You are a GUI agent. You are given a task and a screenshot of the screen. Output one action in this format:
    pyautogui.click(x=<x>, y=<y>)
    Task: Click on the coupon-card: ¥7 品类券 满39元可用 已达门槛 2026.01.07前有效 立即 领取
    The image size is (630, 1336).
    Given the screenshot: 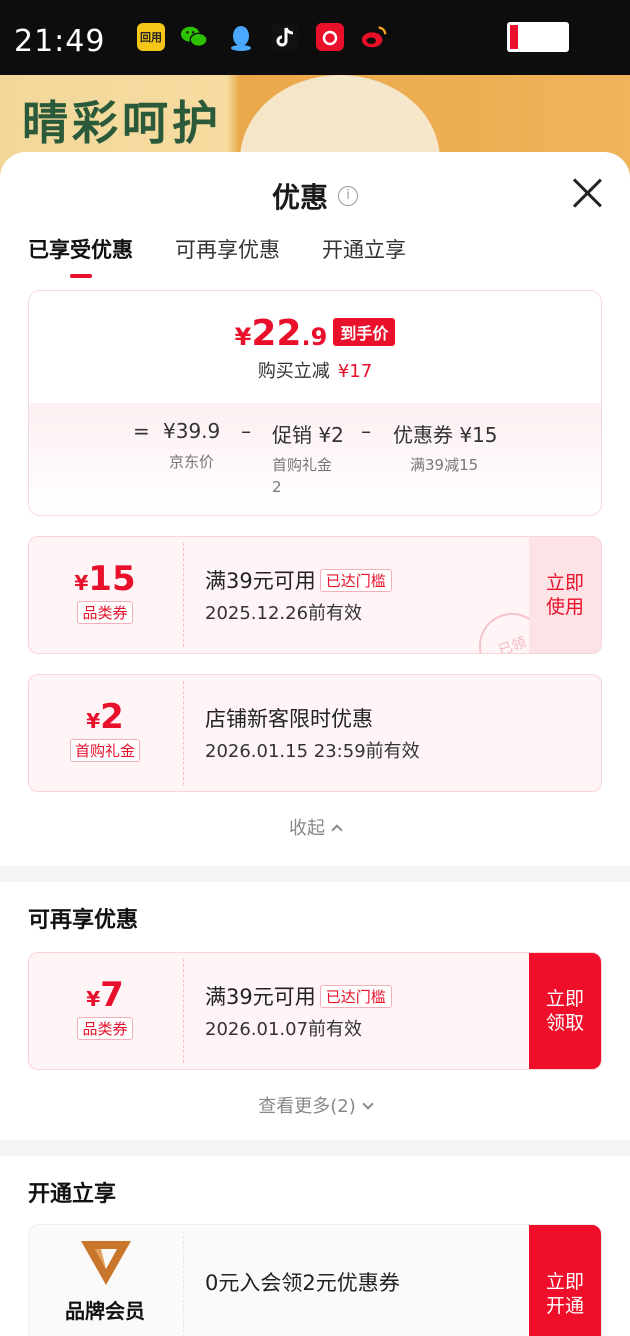 What is the action you would take?
    pyautogui.click(x=315, y=1011)
    